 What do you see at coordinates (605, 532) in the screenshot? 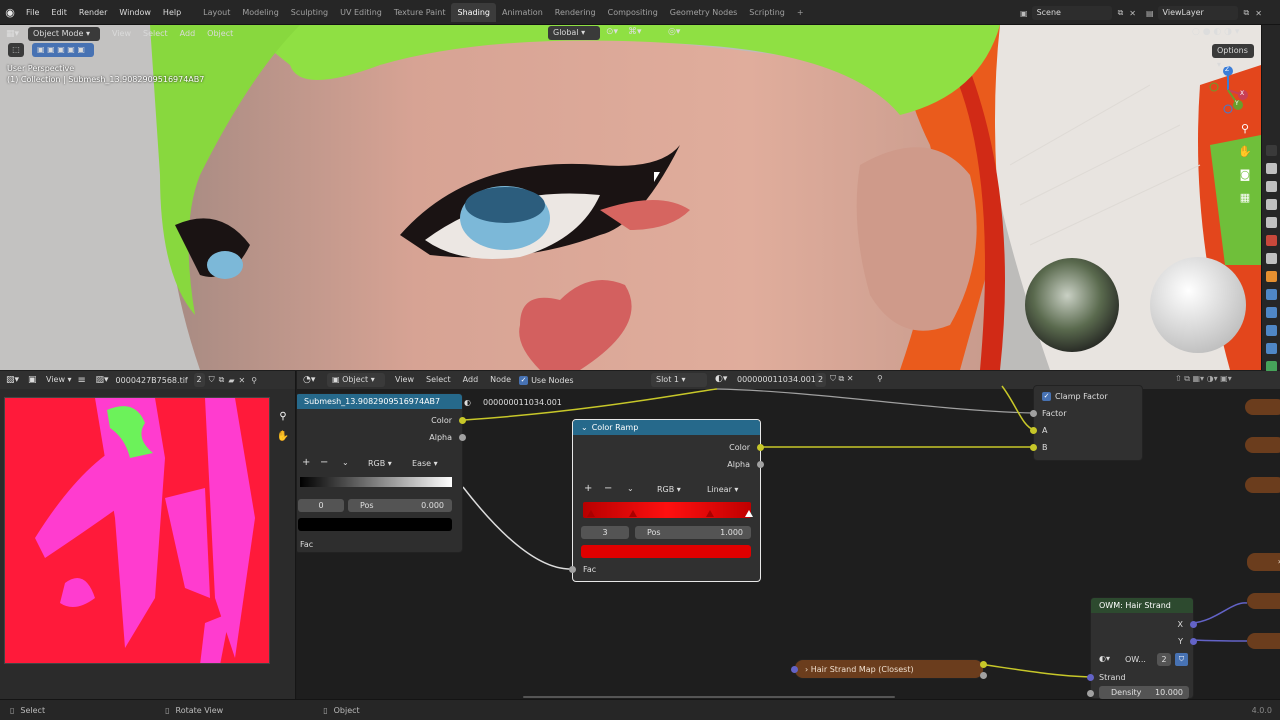
I see `color-ramp-stop-index: 3` at bounding box center [605, 532].